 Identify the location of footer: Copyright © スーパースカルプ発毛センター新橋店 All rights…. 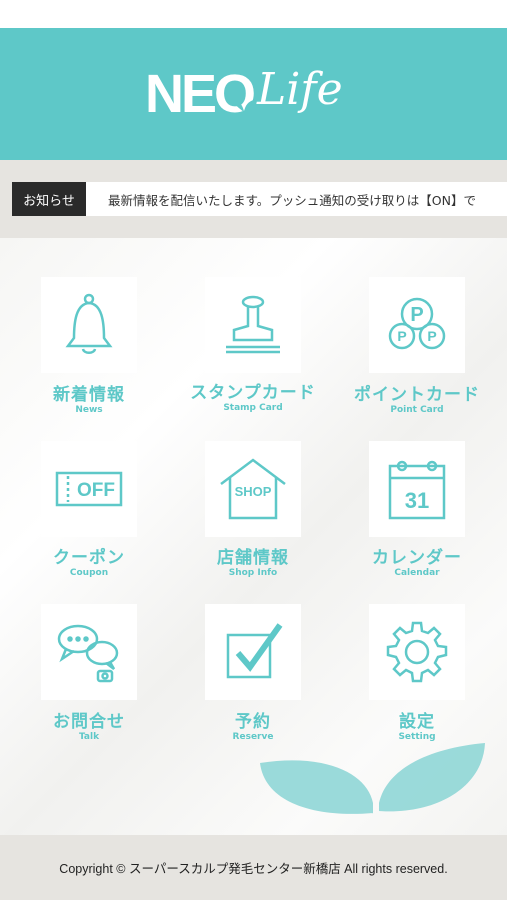
(253, 867).